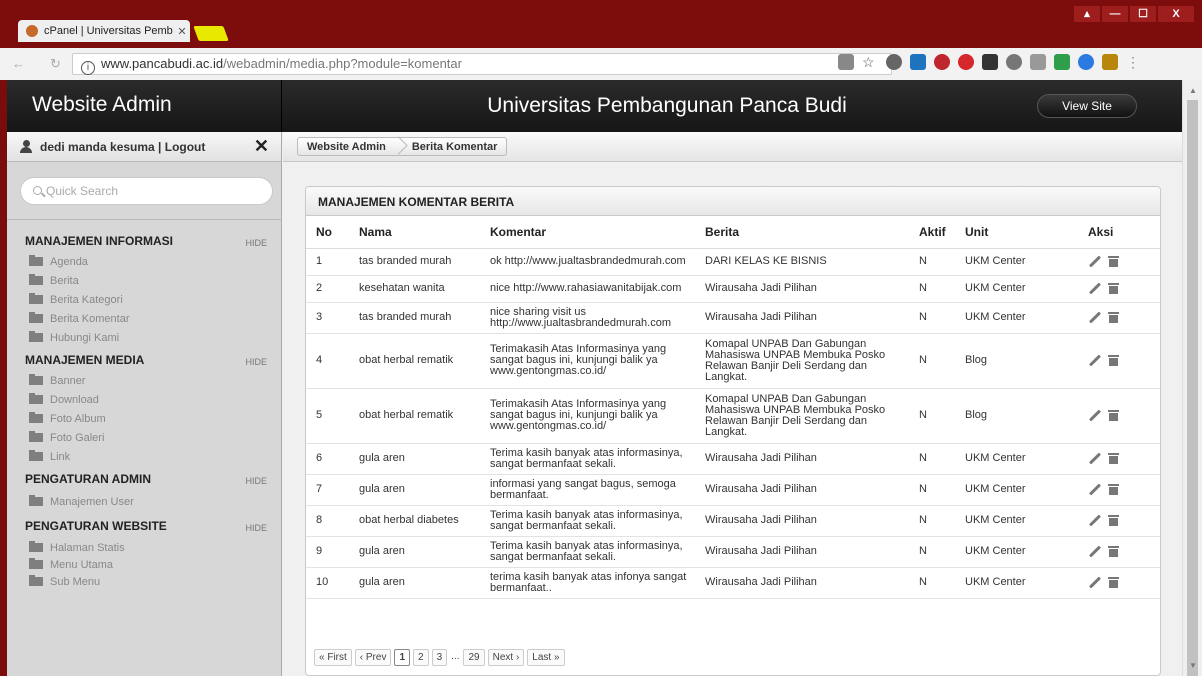 This screenshot has width=1202, height=676. I want to click on sheet-extension-icon, so click(1062, 62).